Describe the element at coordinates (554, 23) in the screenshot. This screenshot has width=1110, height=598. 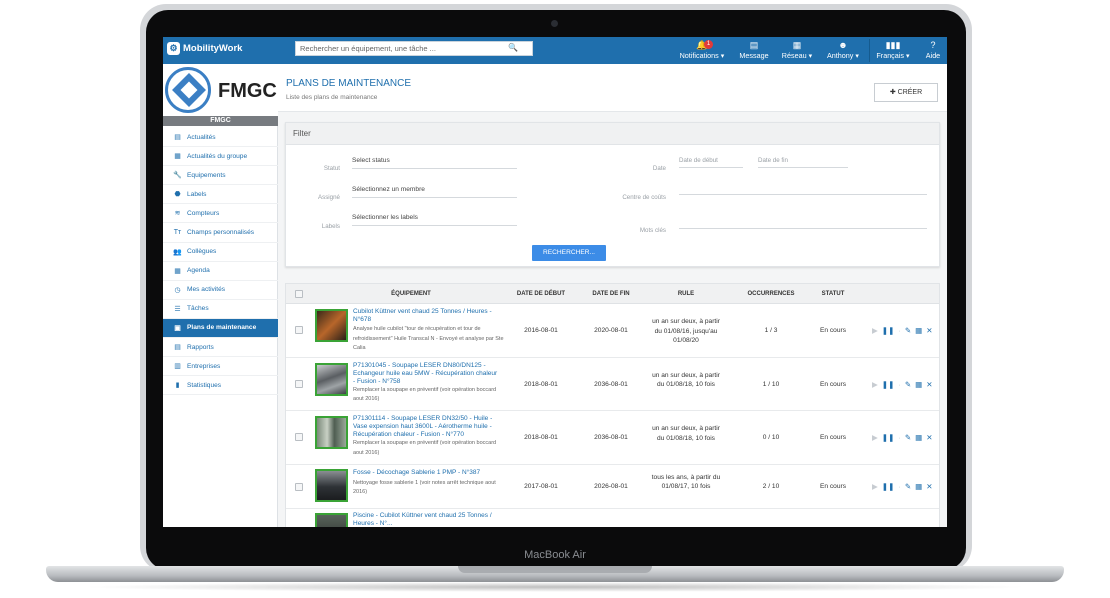
I see `camera-icon` at that location.